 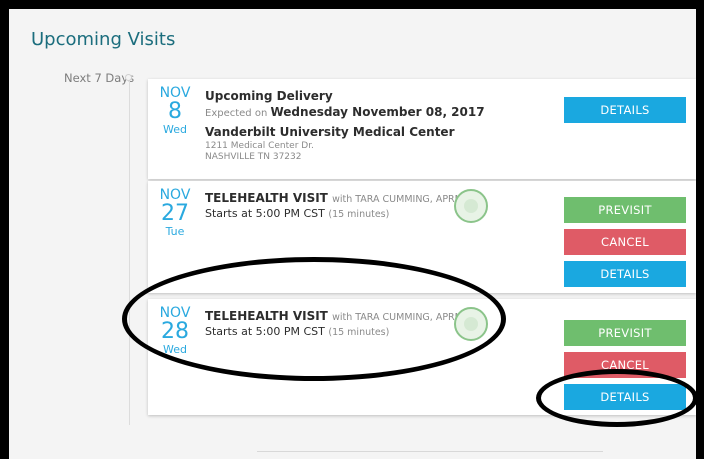 I want to click on address-line2: NASHVILLE TN 37232, so click(x=253, y=157).